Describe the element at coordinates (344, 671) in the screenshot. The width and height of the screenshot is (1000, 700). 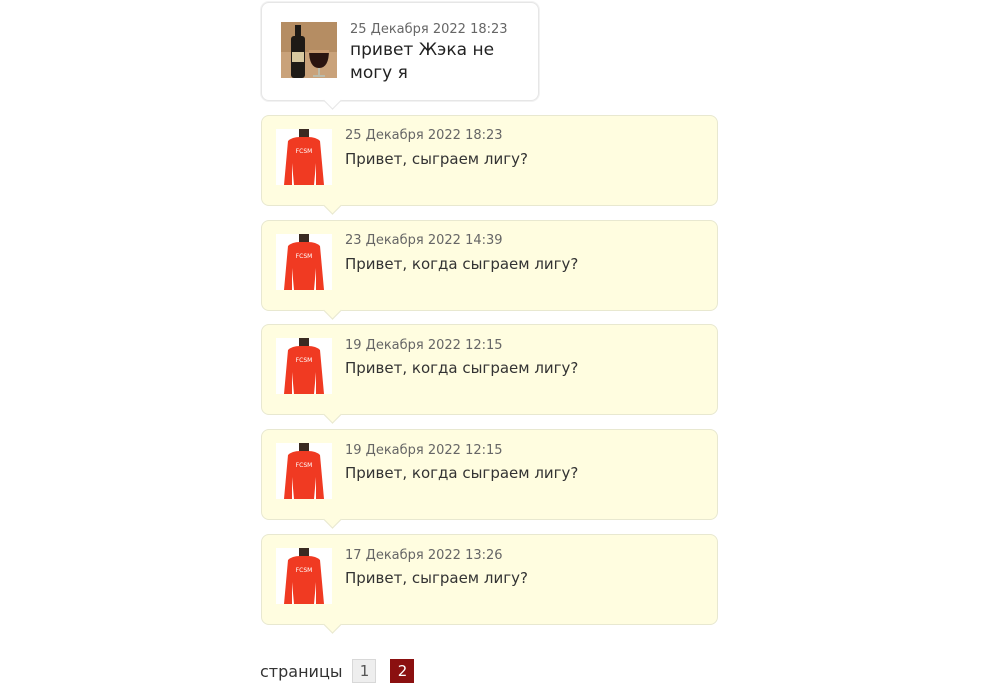
I see `pagination: страницы 1 2` at that location.